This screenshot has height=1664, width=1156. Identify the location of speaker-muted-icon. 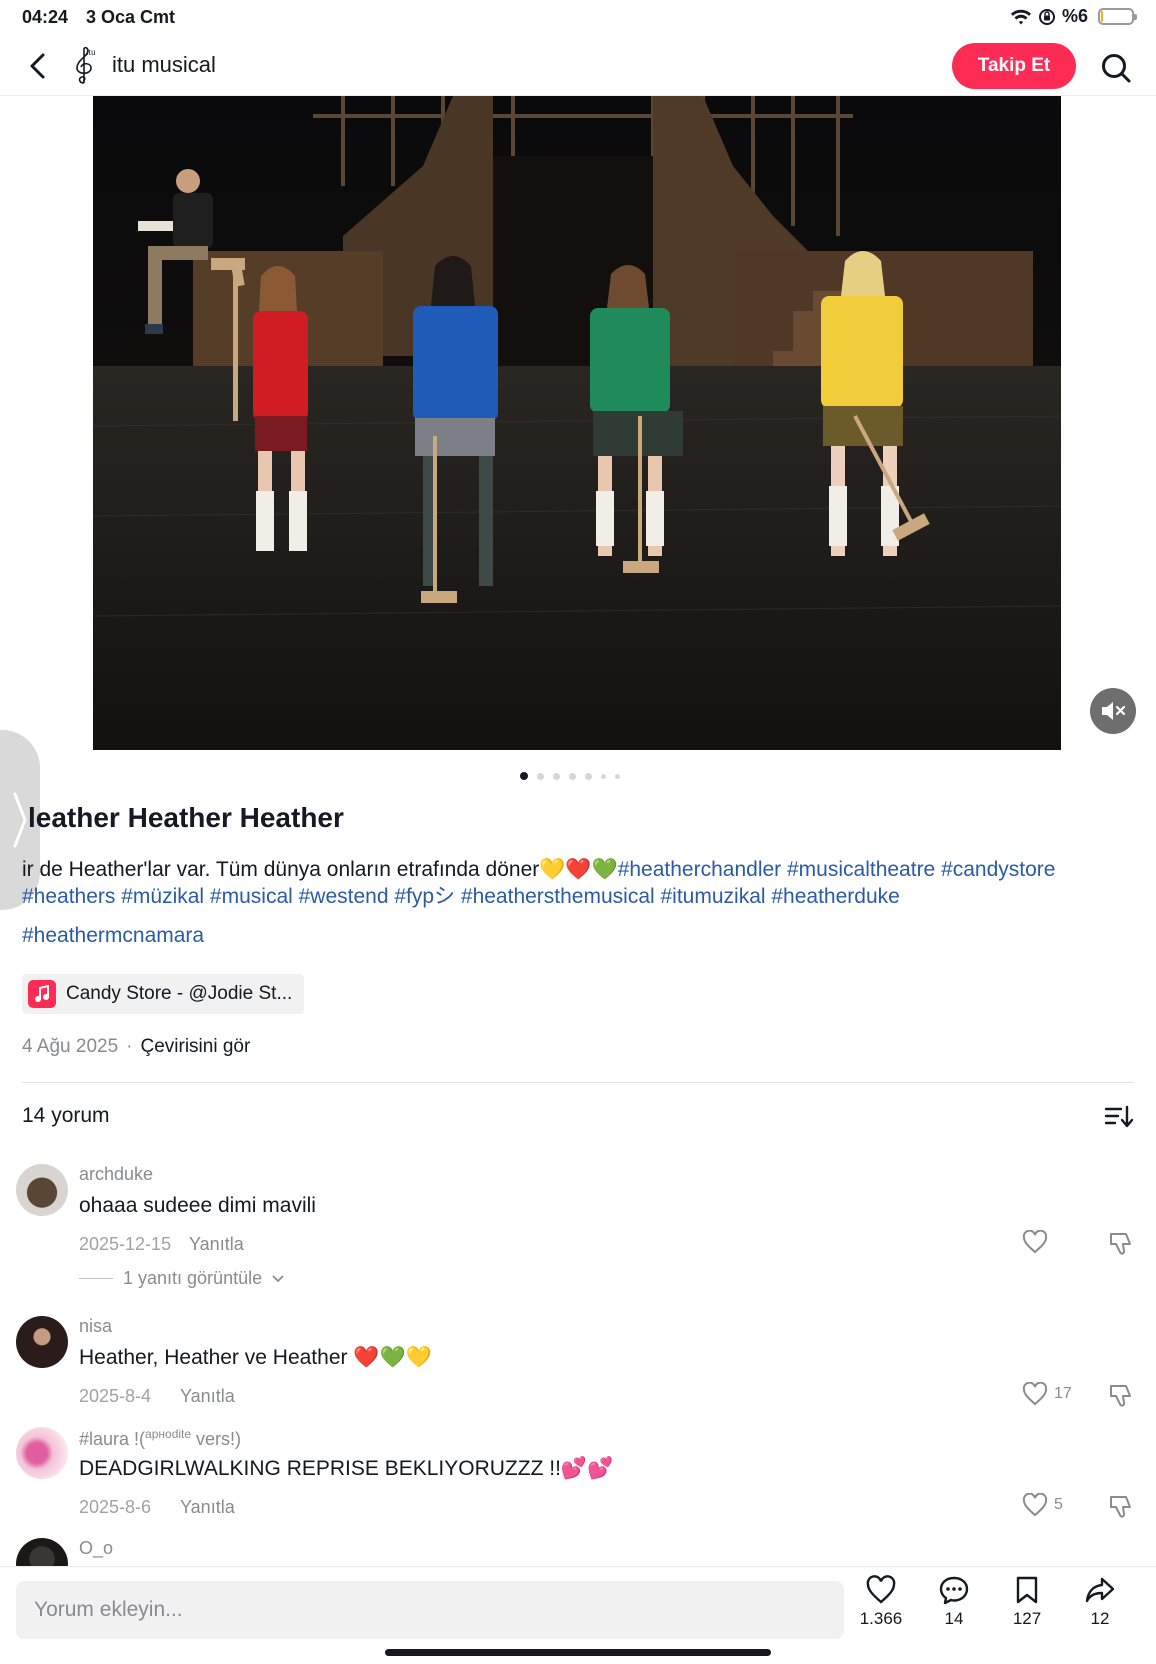
(1114, 711).